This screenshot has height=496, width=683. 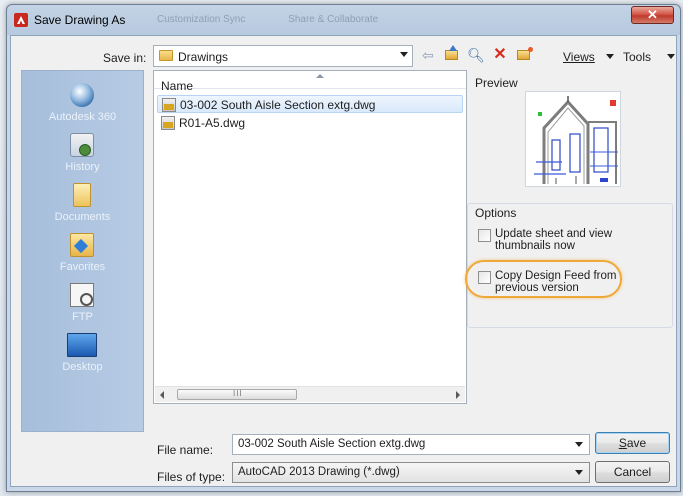 What do you see at coordinates (212, 123) in the screenshot?
I see `file-name: R01-A5.dwg` at bounding box center [212, 123].